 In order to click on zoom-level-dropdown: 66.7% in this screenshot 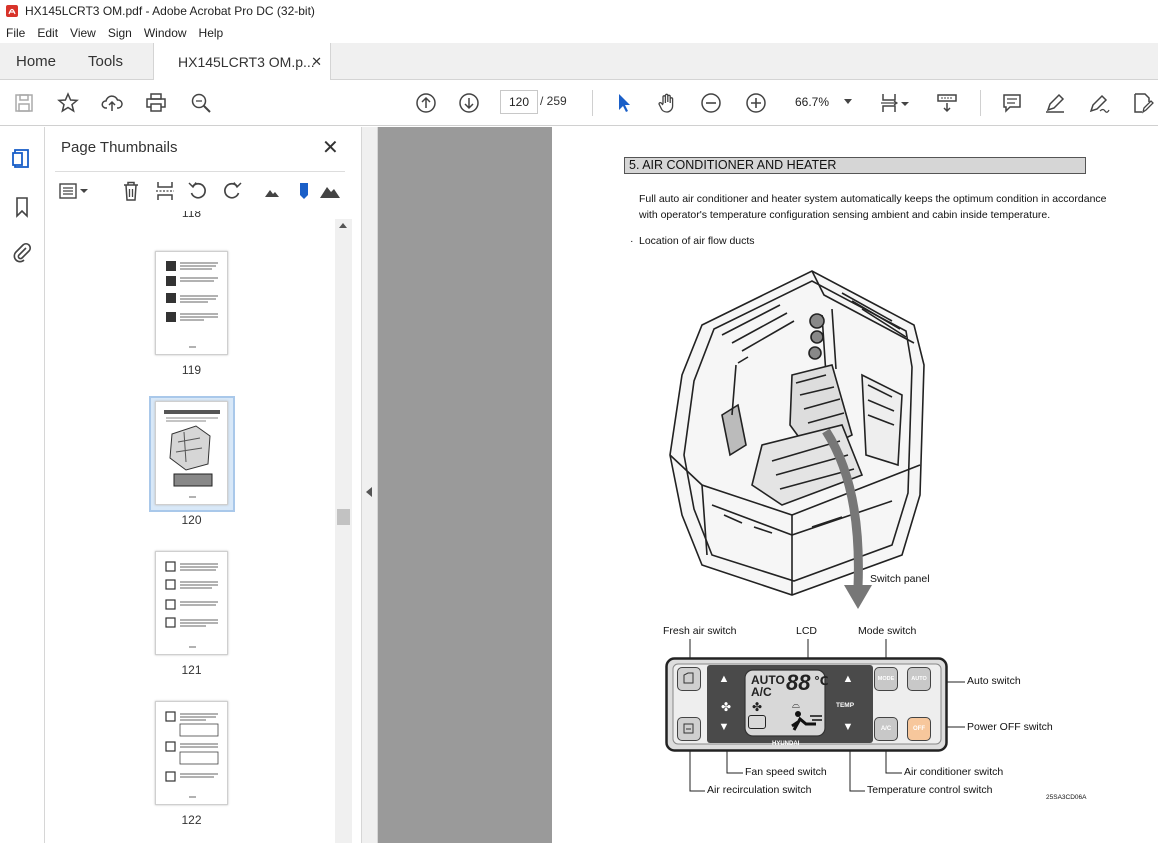, I will do `click(822, 102)`.